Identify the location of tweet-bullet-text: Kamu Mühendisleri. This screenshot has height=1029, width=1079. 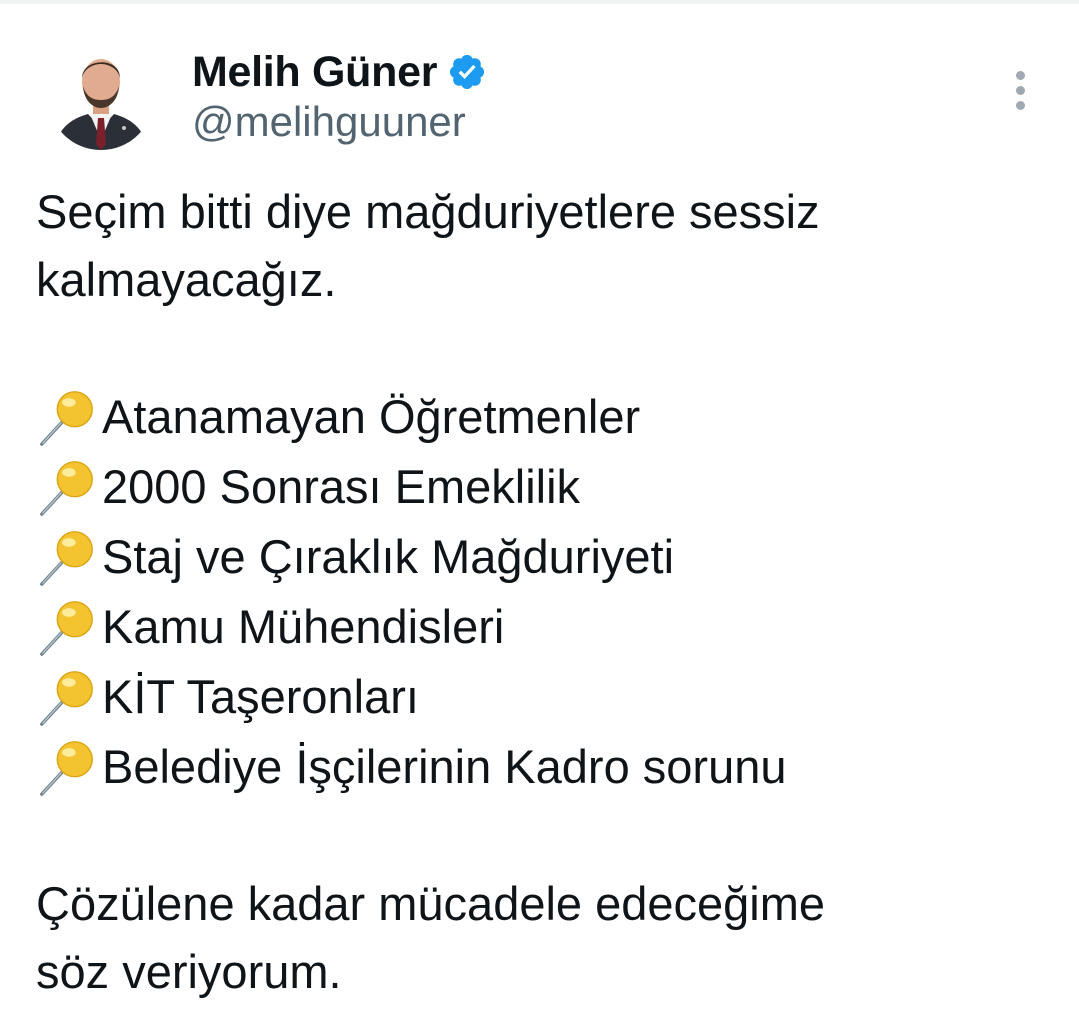
(303, 626).